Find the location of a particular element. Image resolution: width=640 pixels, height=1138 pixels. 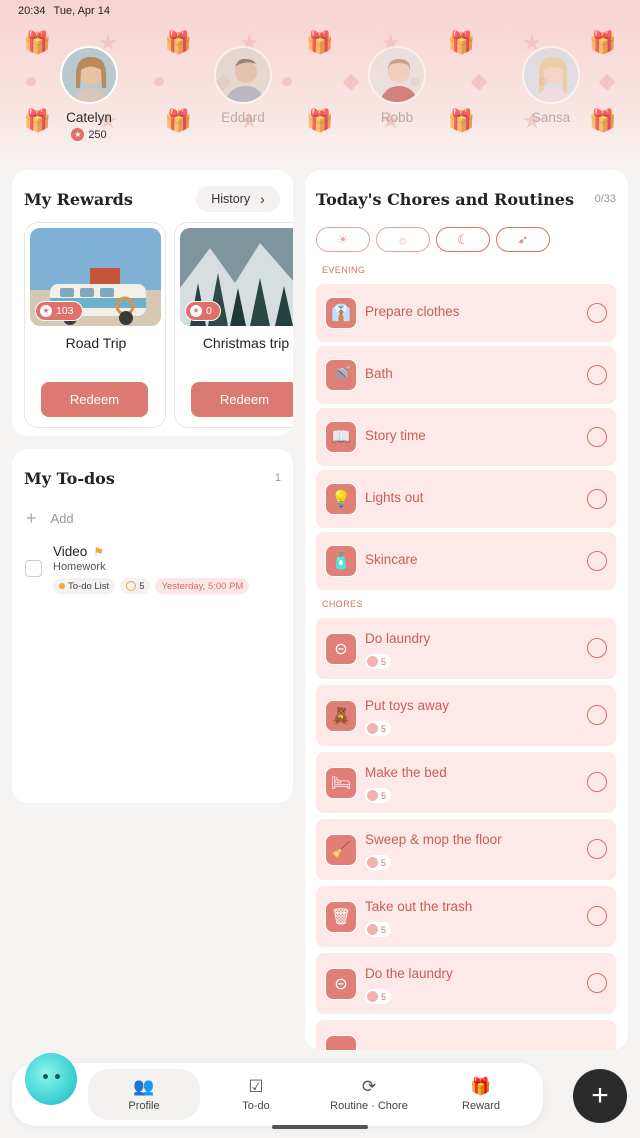

history-button: History › is located at coordinates (238, 199).